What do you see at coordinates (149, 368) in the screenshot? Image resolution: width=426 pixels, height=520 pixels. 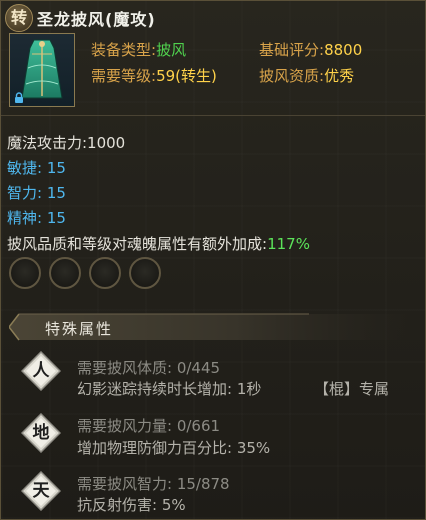 I see `entry1-requirement: 需要披风体质: 0/445` at bounding box center [149, 368].